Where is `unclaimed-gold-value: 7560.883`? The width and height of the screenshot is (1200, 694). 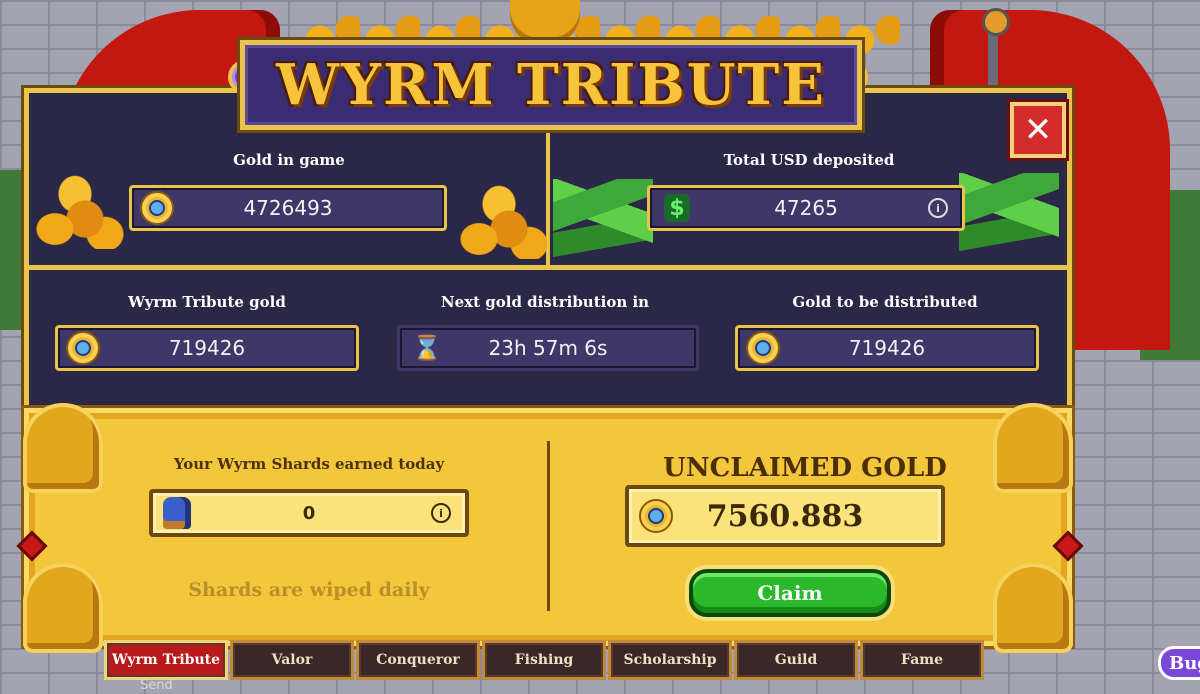 unclaimed-gold-value: 7560.883 is located at coordinates (785, 516).